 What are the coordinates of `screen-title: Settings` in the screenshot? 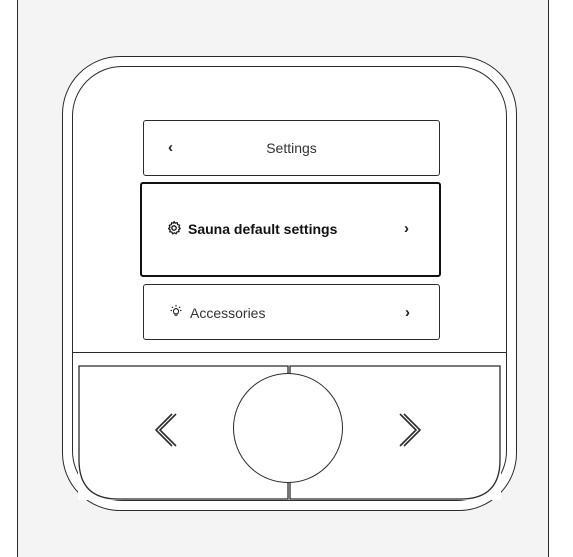 It's located at (291, 148).